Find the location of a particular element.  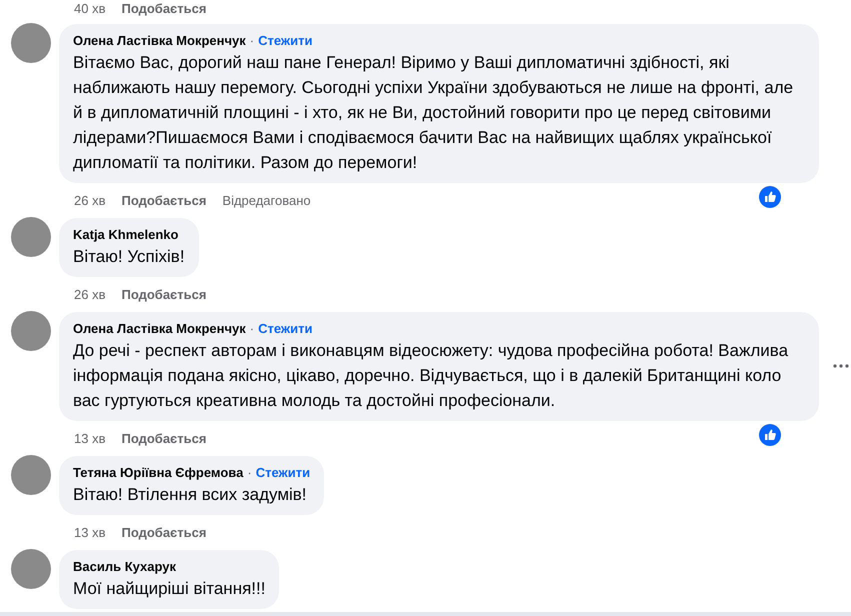

author-name: Тетяна Юріївна Єфремова is located at coordinates (158, 473).